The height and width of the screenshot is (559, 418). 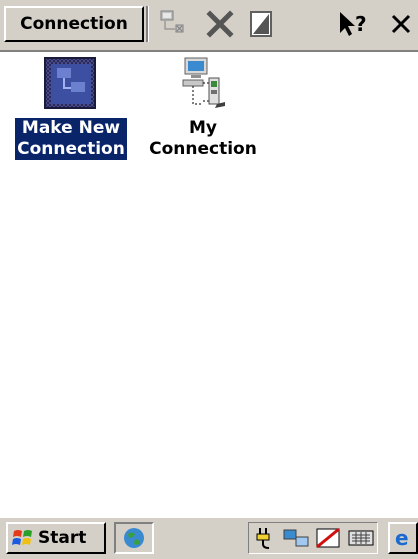 I want to click on my-connection-item: My Connection, so click(x=203, y=108).